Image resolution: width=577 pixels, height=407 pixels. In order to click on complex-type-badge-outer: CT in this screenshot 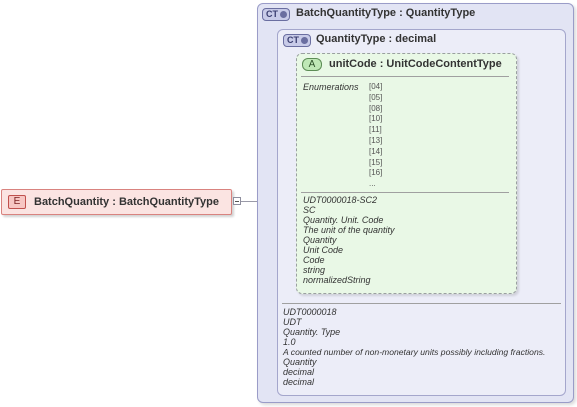, I will do `click(276, 14)`.